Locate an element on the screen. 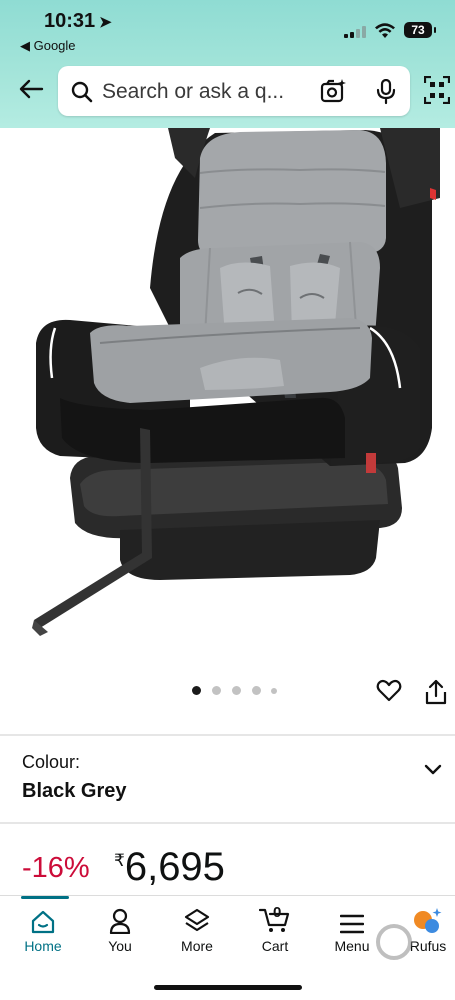 The image size is (455, 1000). chevron-down-icon is located at coordinates (433, 770).